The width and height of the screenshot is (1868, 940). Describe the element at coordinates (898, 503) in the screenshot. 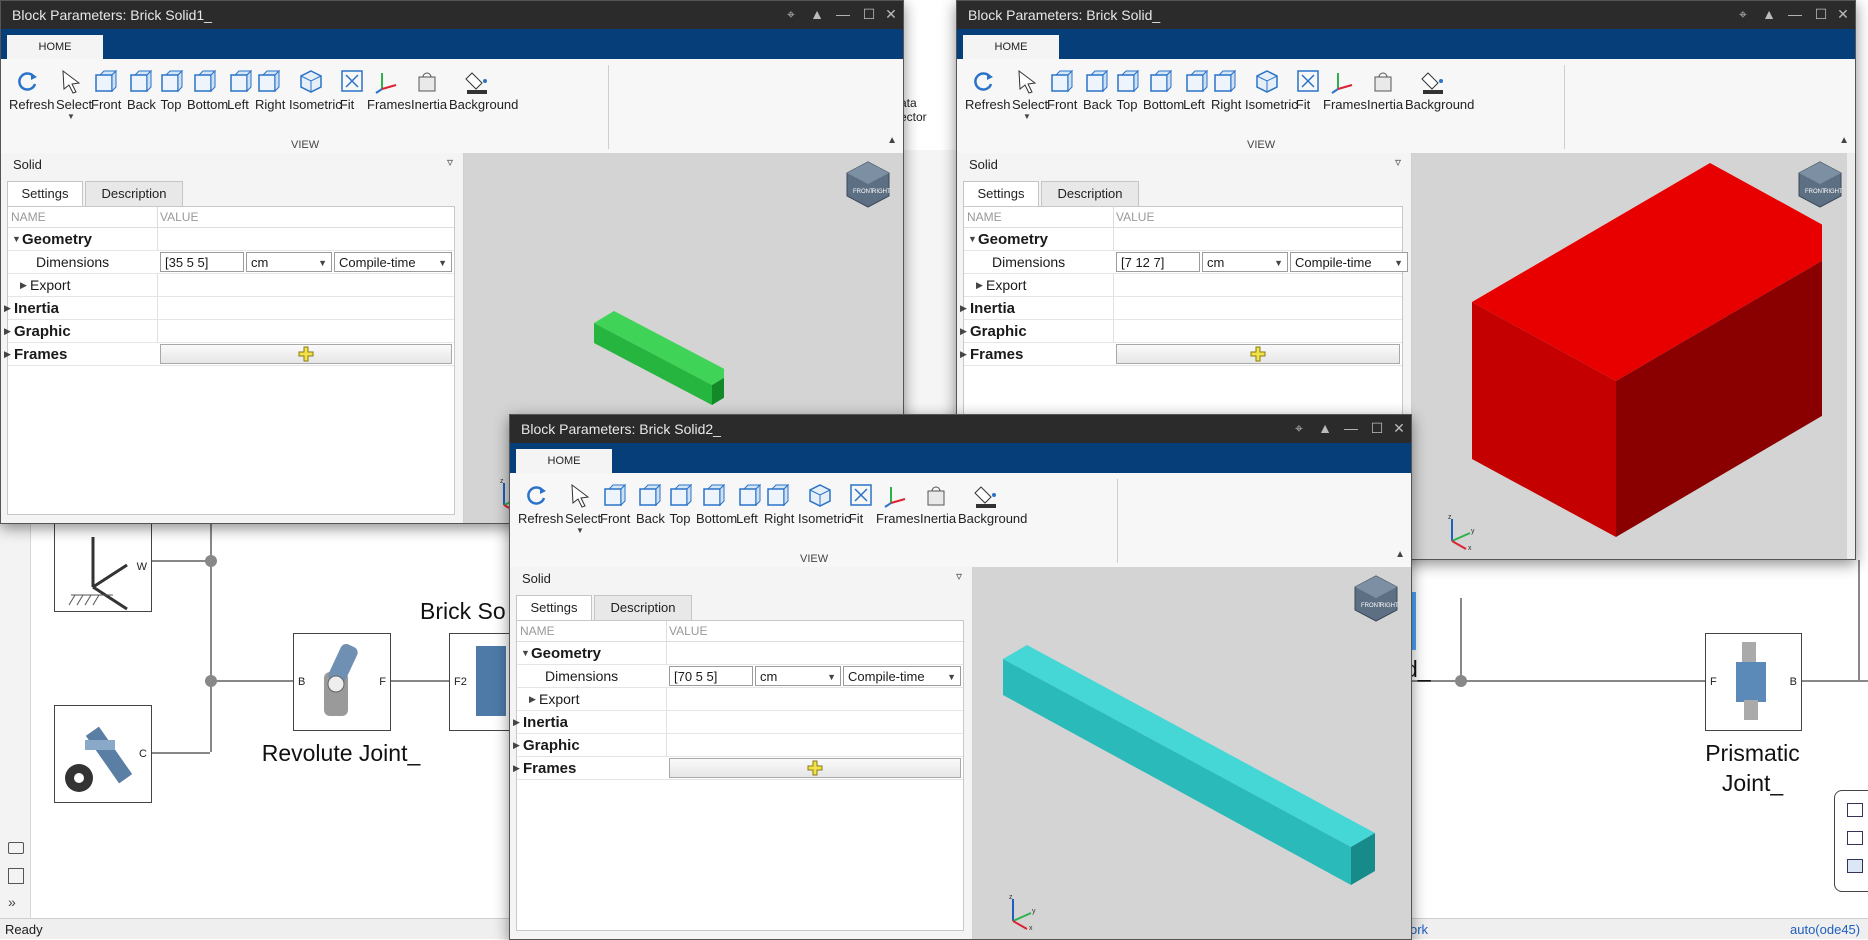

I see `frames-button: Frames` at that location.